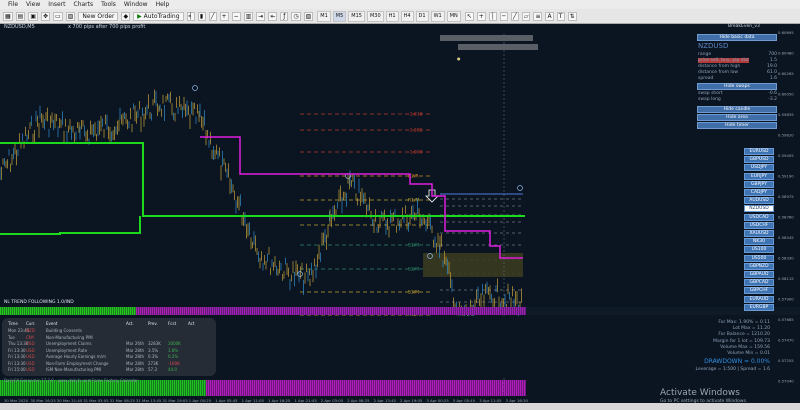 This screenshot has width=800, height=410. Describe the element at coordinates (514, 16) in the screenshot. I see `trendline-icon: ╱` at that location.